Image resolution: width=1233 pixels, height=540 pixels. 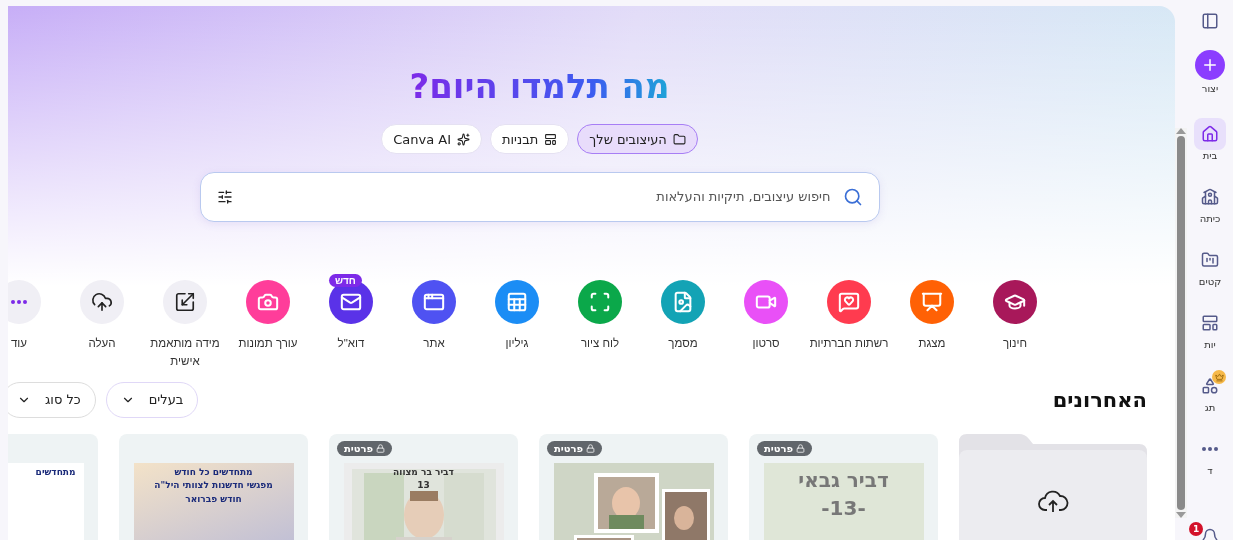 I want to click on category-label: דוא"ל, so click(x=351, y=343).